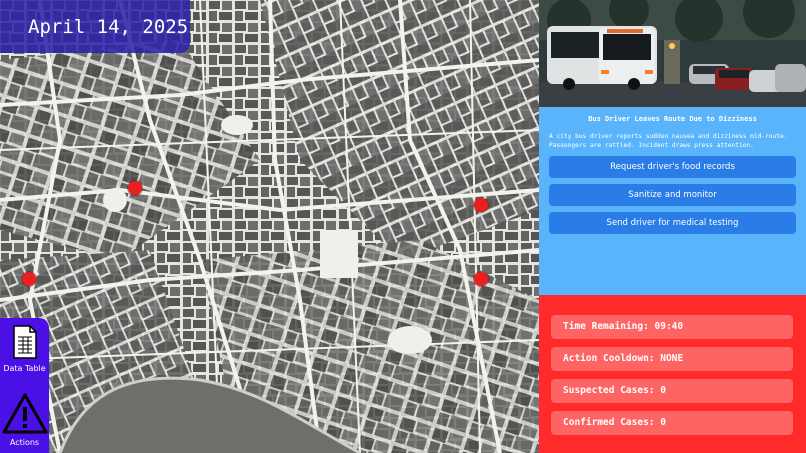  I want to click on left-toolbar: Data Table Actions, so click(24, 385).